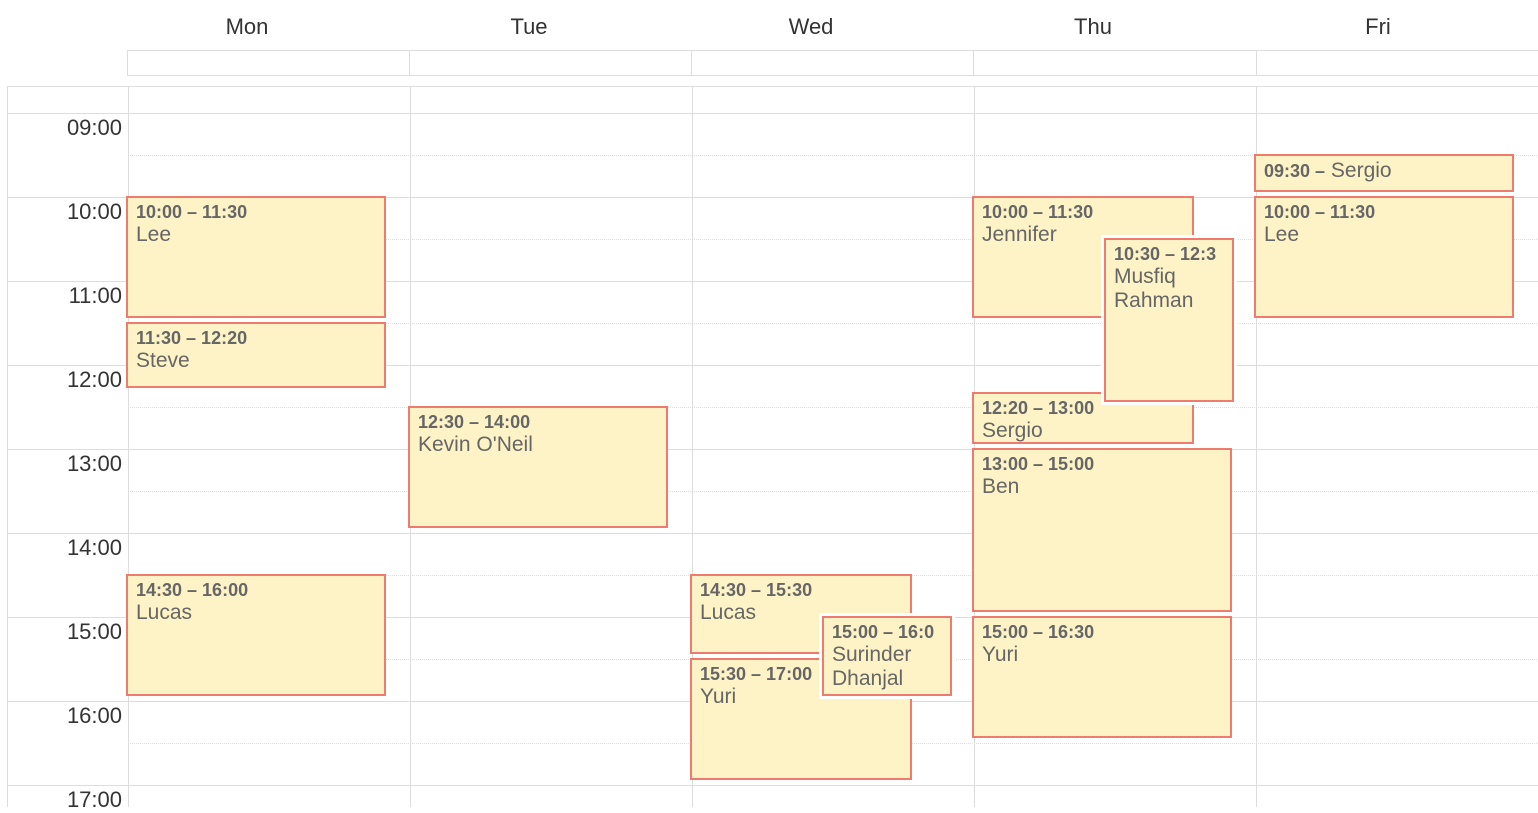  I want to click on event-time: 13:00 – 15:00, so click(1038, 464).